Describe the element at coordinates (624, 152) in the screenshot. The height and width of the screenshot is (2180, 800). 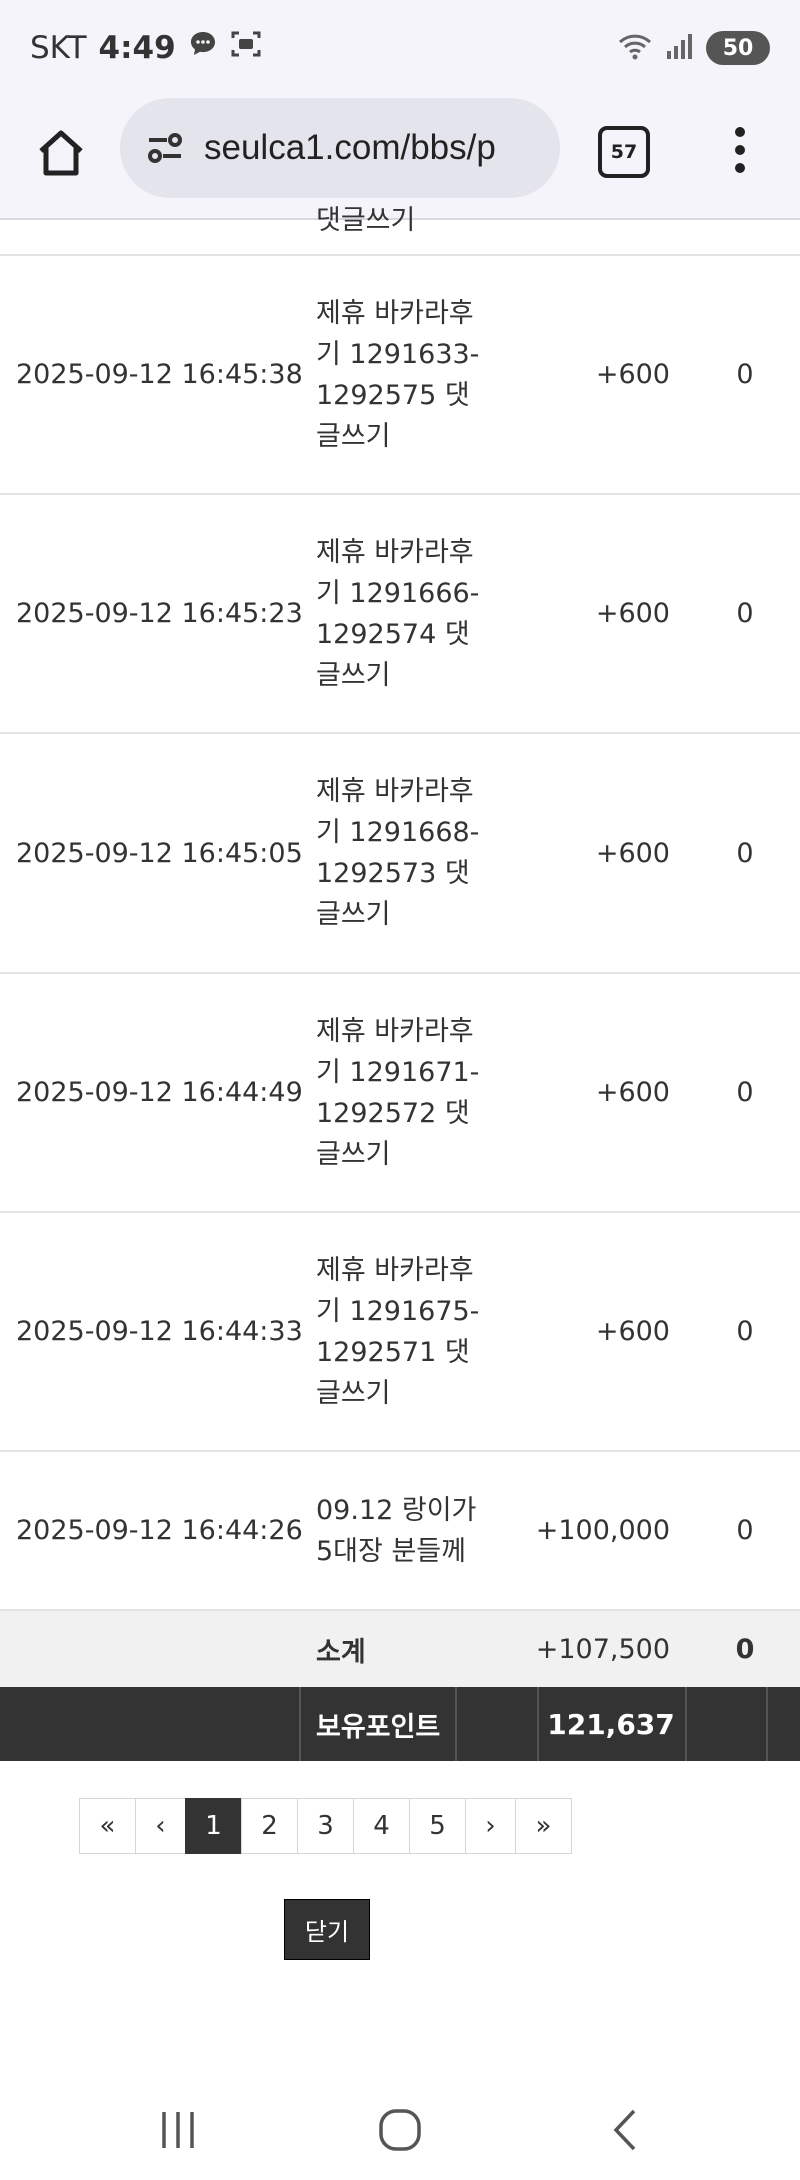
I see `tab-switcher-button: 57` at that location.